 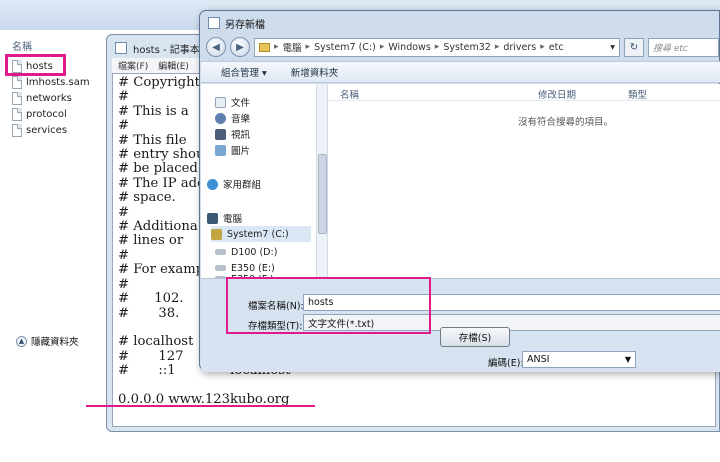 What do you see at coordinates (166, 50) in the screenshot?
I see `notepad-title: hosts - 記事本` at bounding box center [166, 50].